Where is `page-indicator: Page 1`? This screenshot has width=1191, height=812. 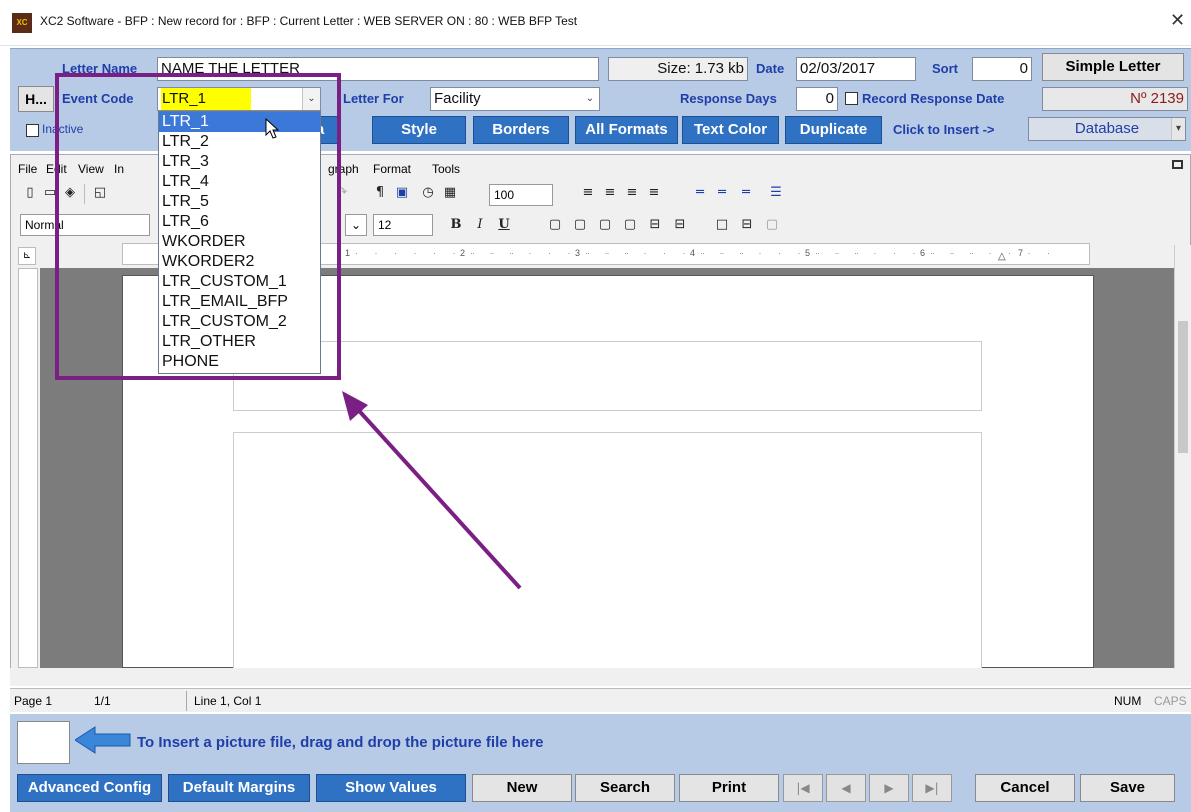 page-indicator: Page 1 is located at coordinates (33, 701).